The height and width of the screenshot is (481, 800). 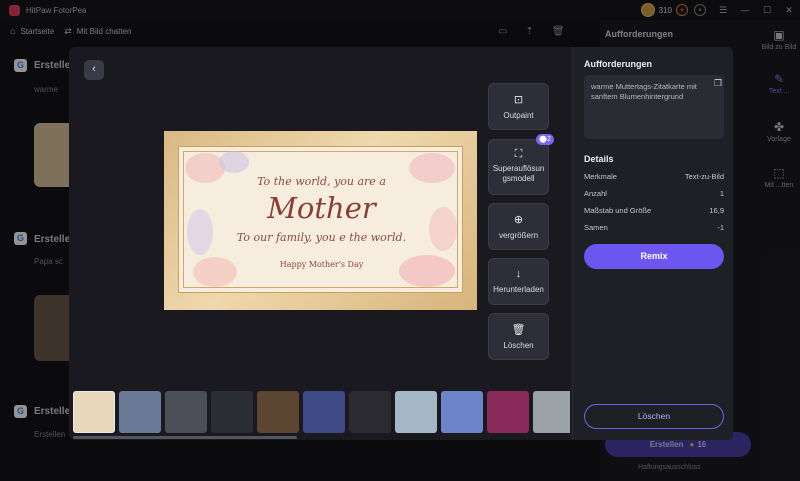 I want to click on thumbnail-fantasy-city, so click(x=324, y=412).